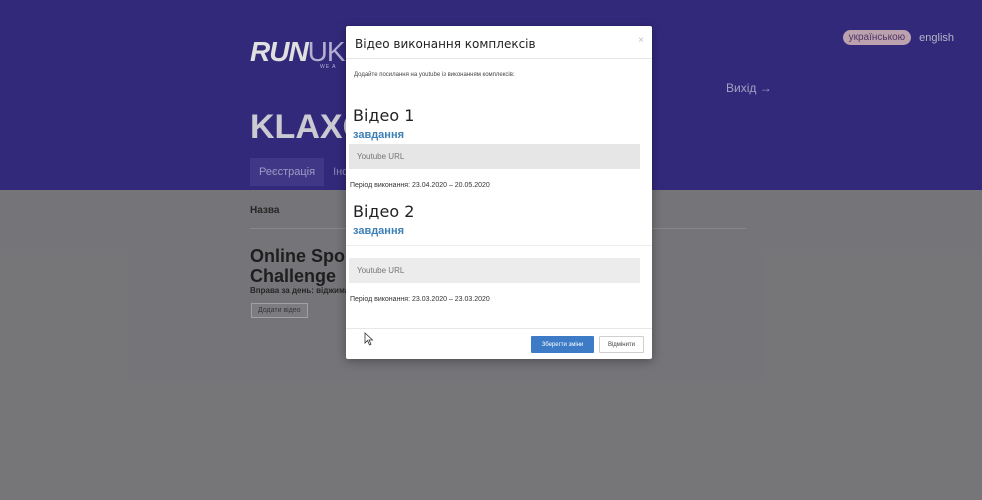 This screenshot has height=500, width=982. What do you see at coordinates (378, 231) in the screenshot?
I see `video-2-task-link: завдання` at bounding box center [378, 231].